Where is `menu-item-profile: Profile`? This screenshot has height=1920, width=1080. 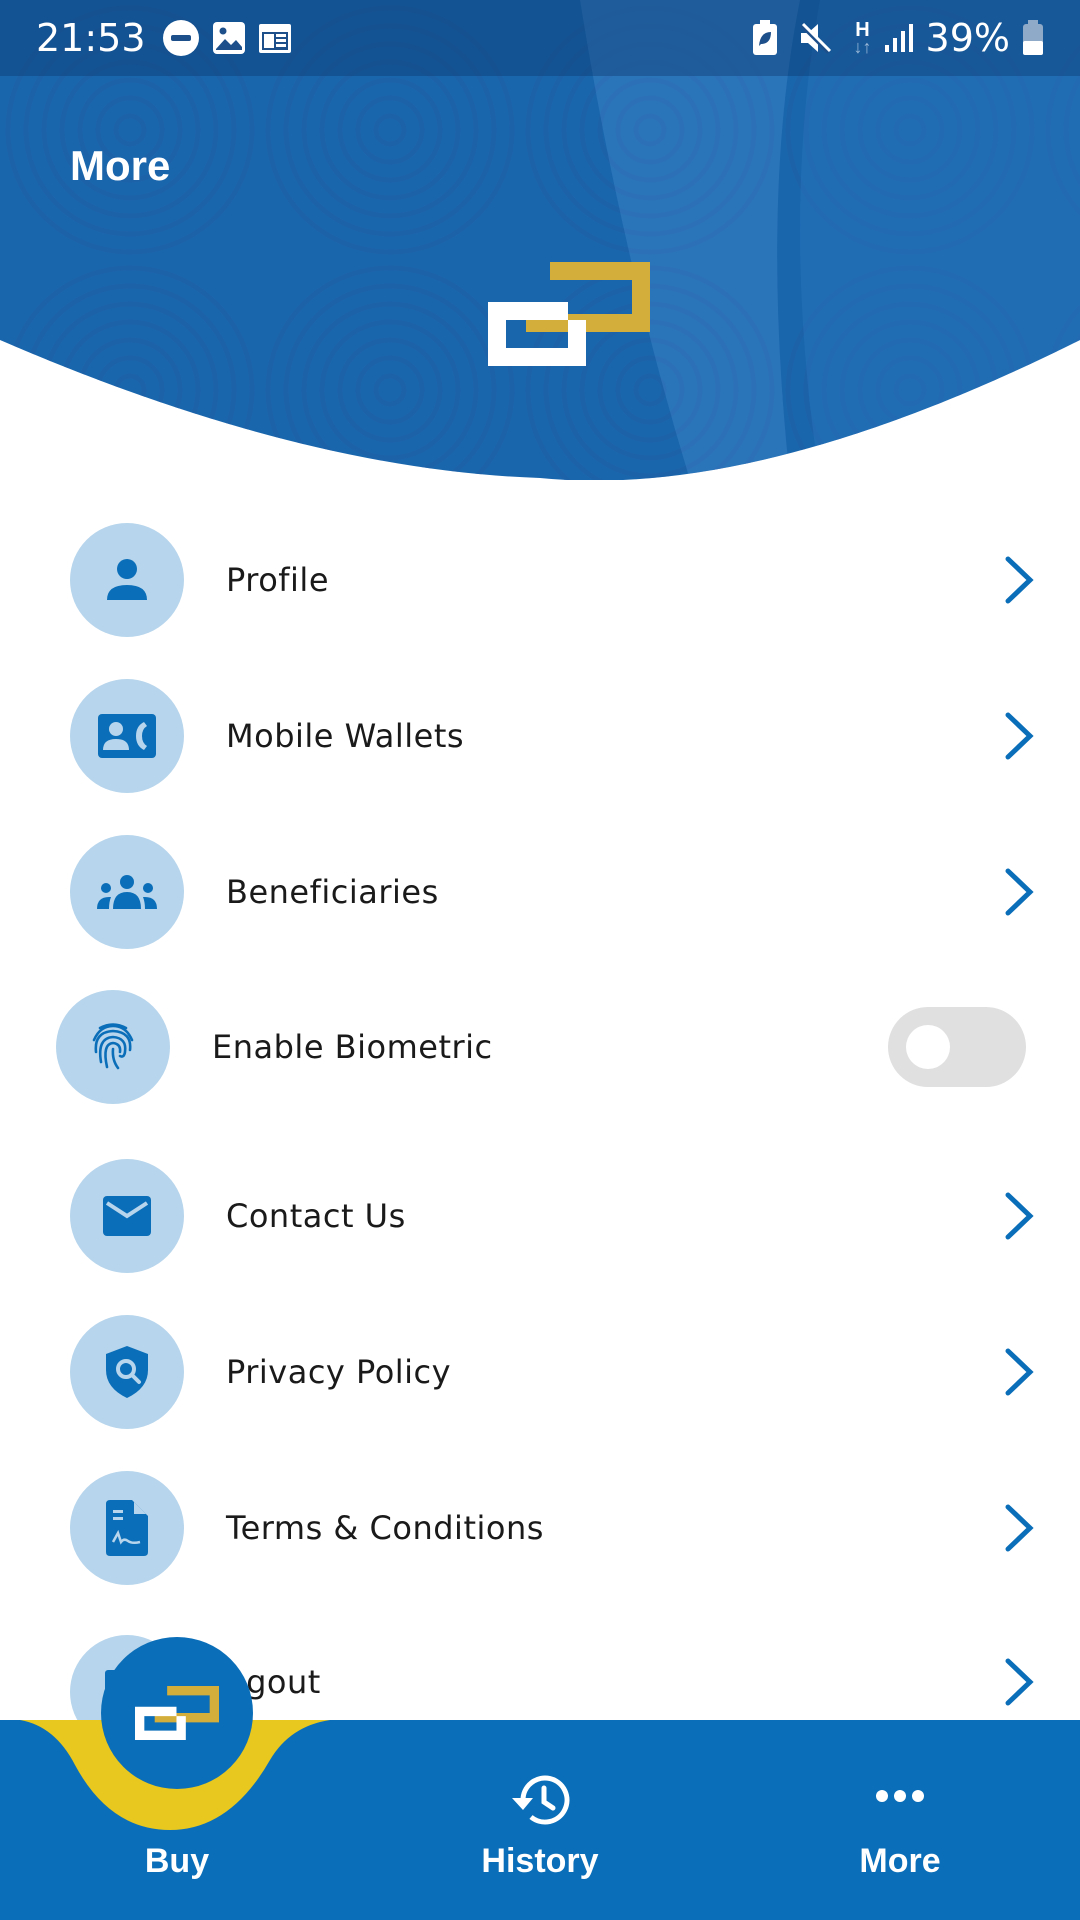 menu-item-profile: Profile is located at coordinates (540, 580).